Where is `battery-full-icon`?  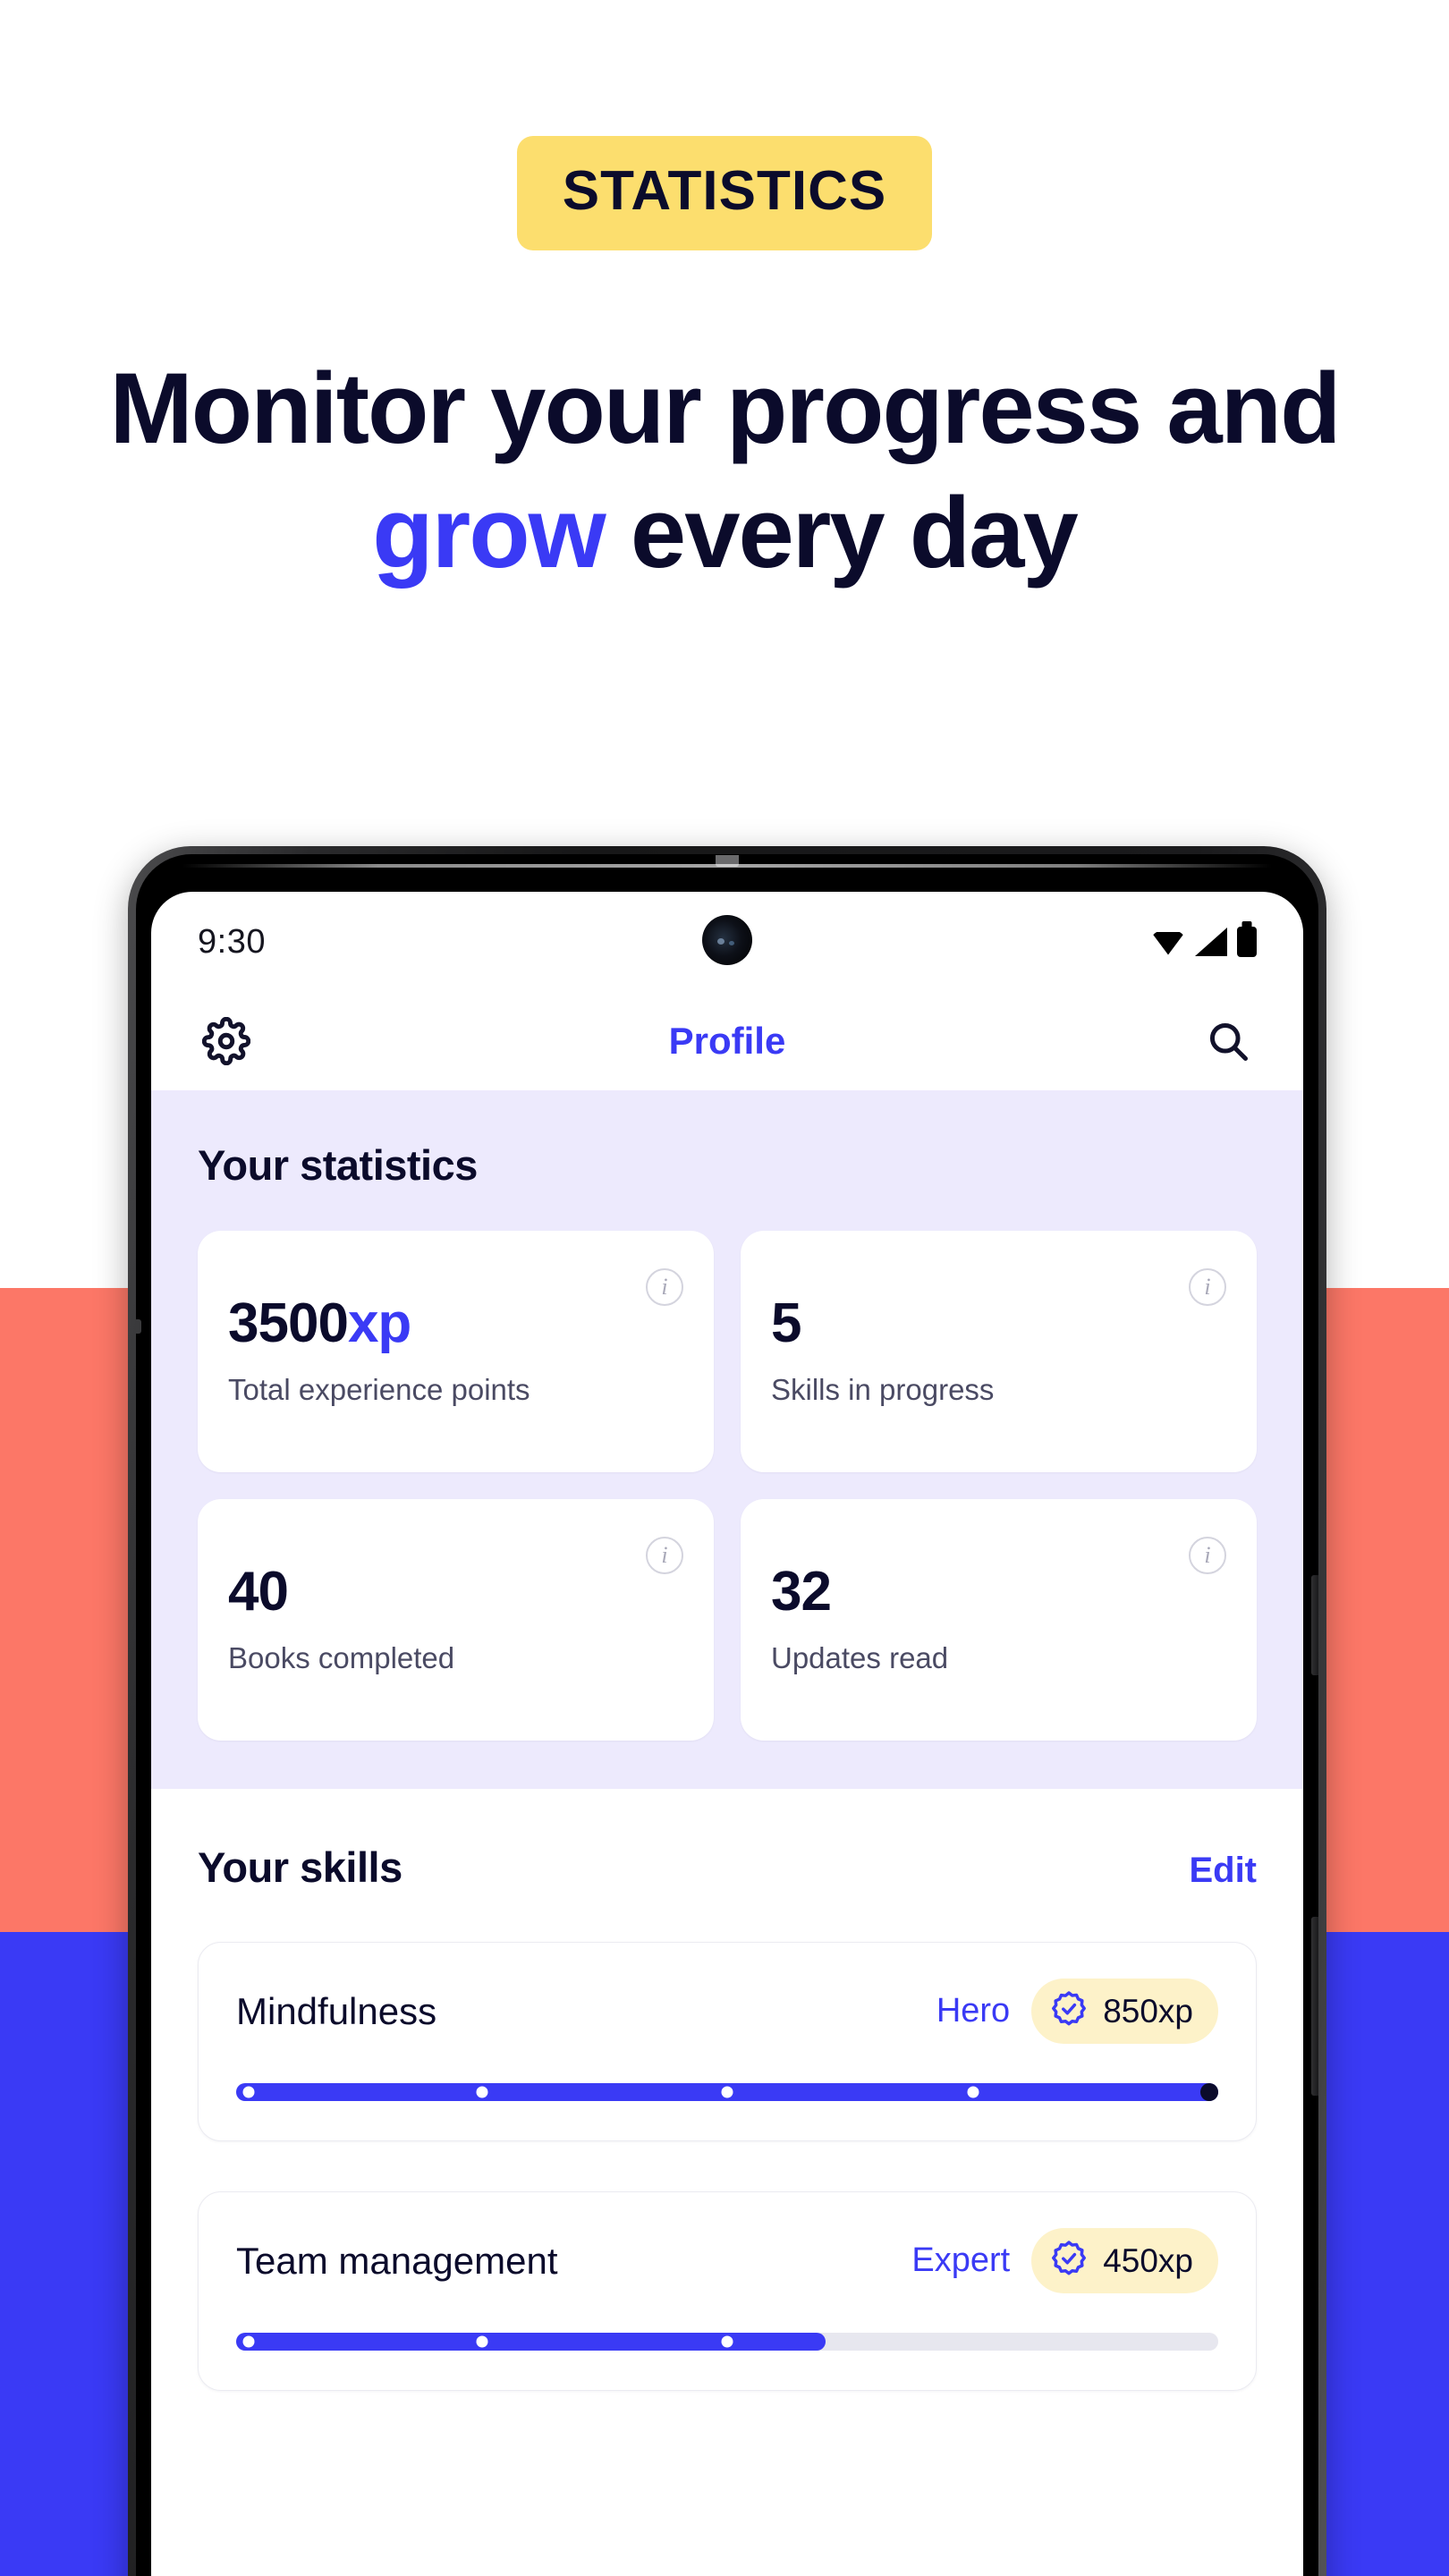 battery-full-icon is located at coordinates (1247, 942).